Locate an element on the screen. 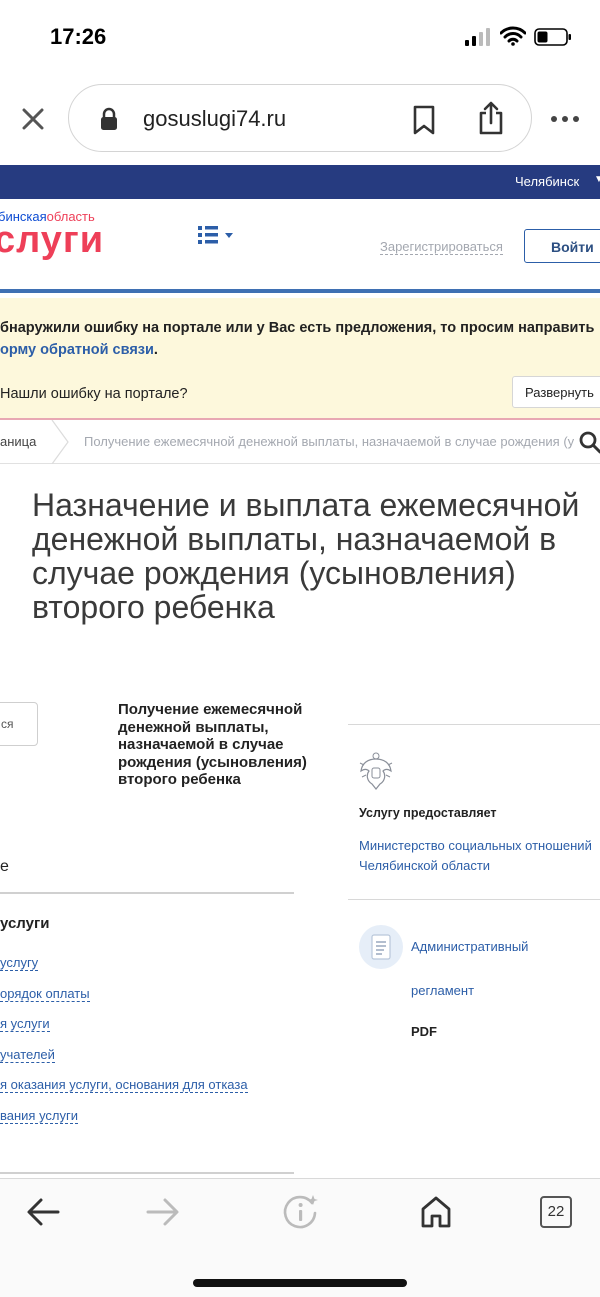 This screenshot has height=1297, width=600. close-icon is located at coordinates (33, 119).